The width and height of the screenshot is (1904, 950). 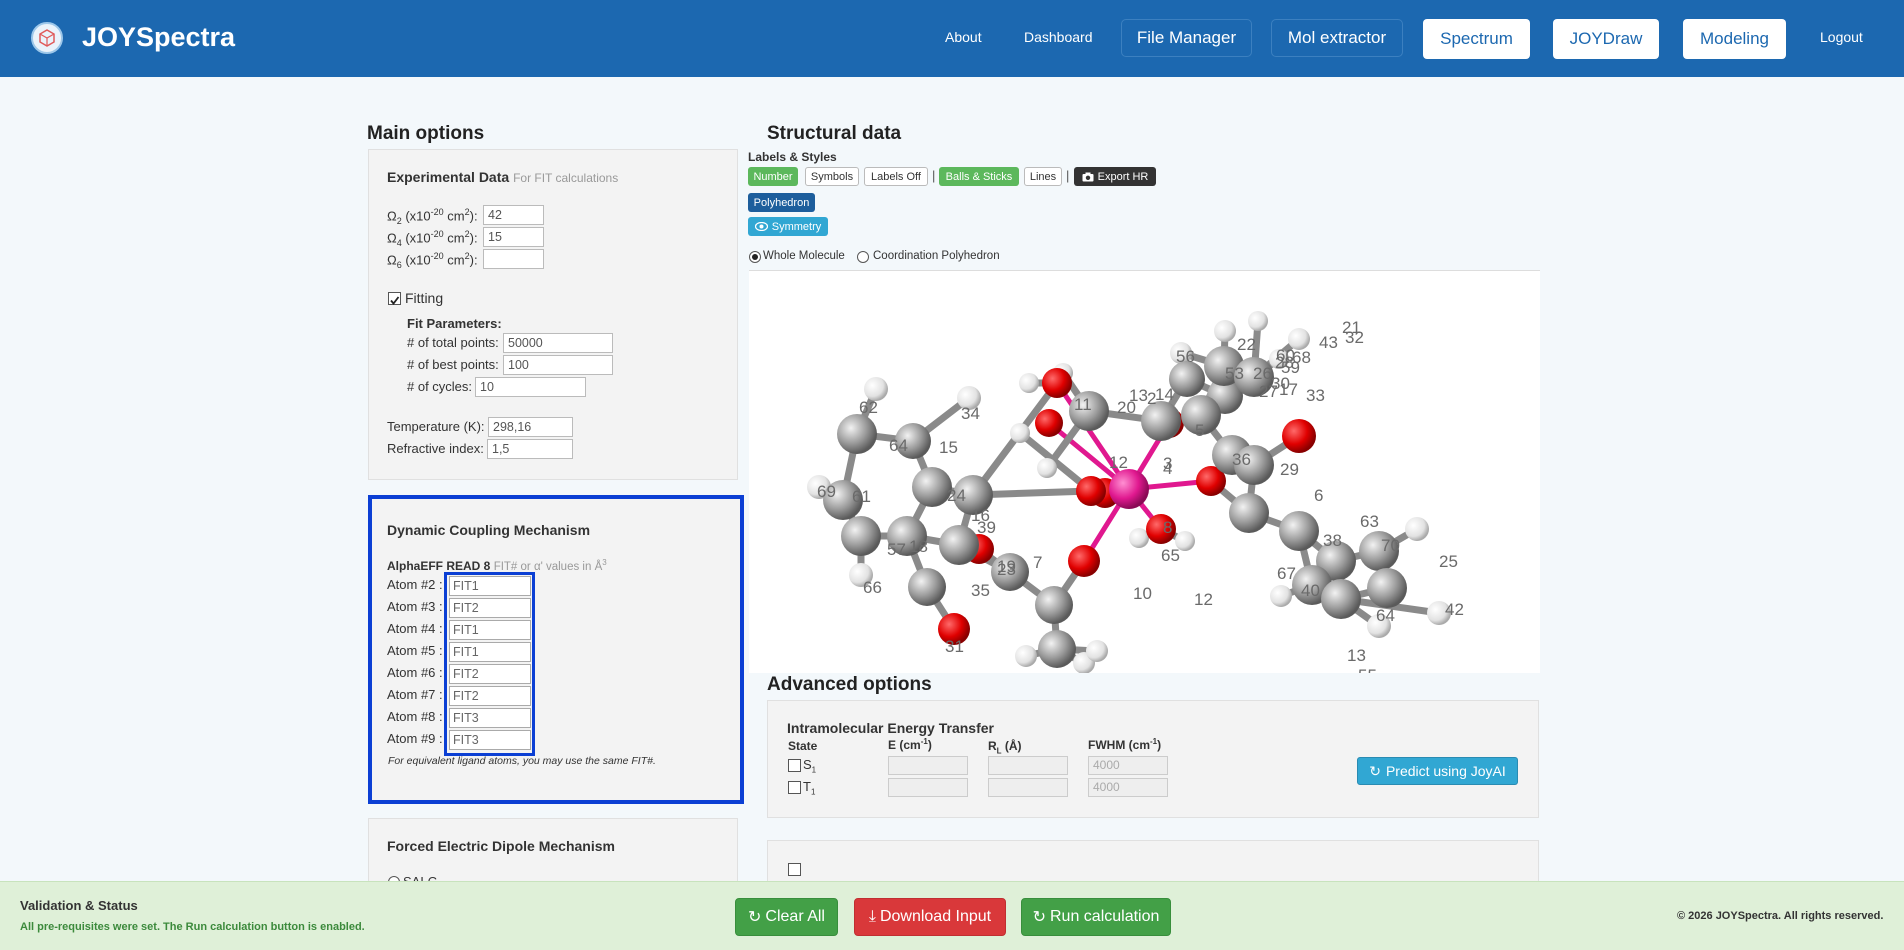 What do you see at coordinates (794, 787) in the screenshot?
I see `t1-checkbox` at bounding box center [794, 787].